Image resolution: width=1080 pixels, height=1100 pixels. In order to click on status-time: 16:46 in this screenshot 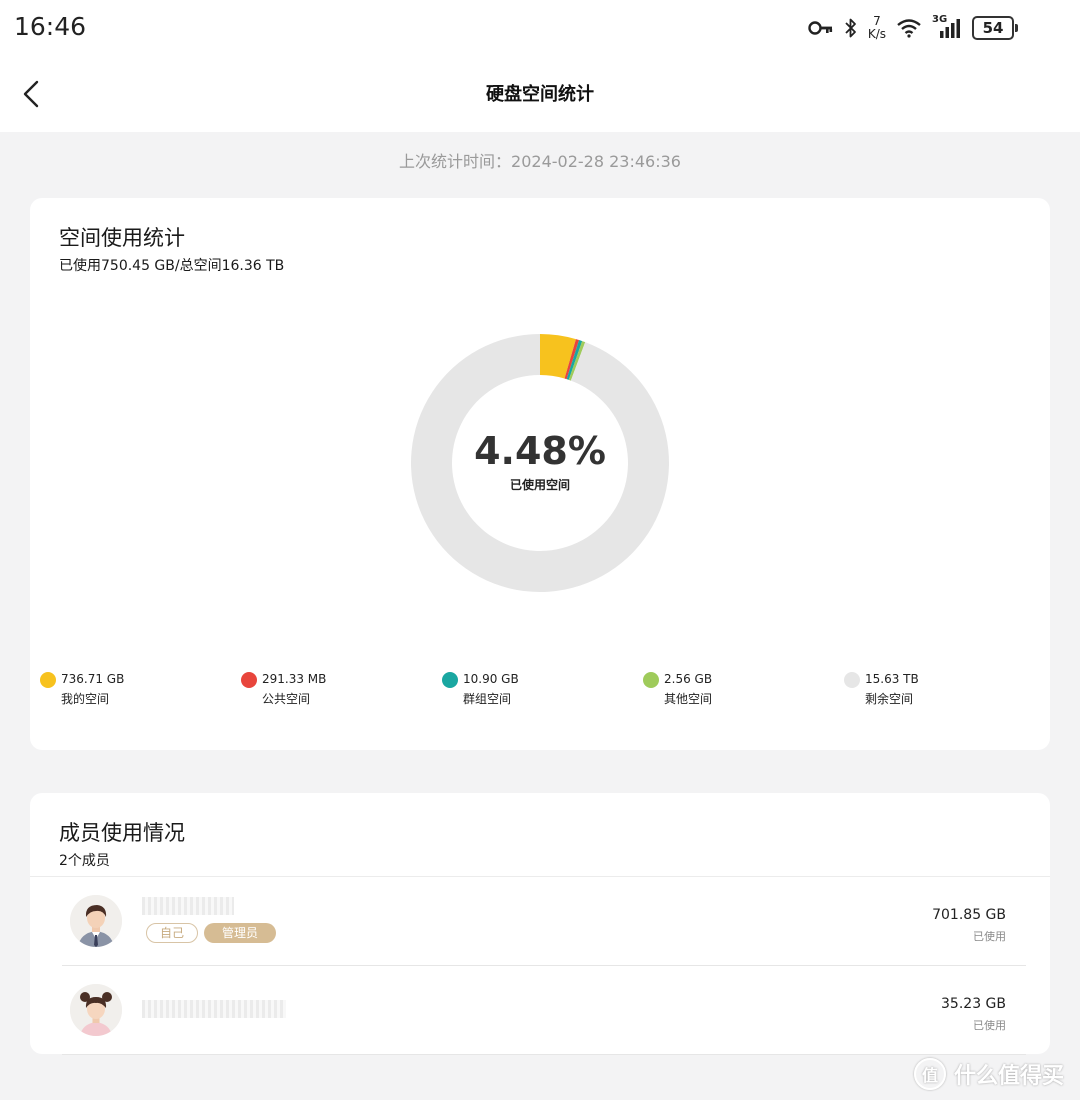, I will do `click(50, 26)`.